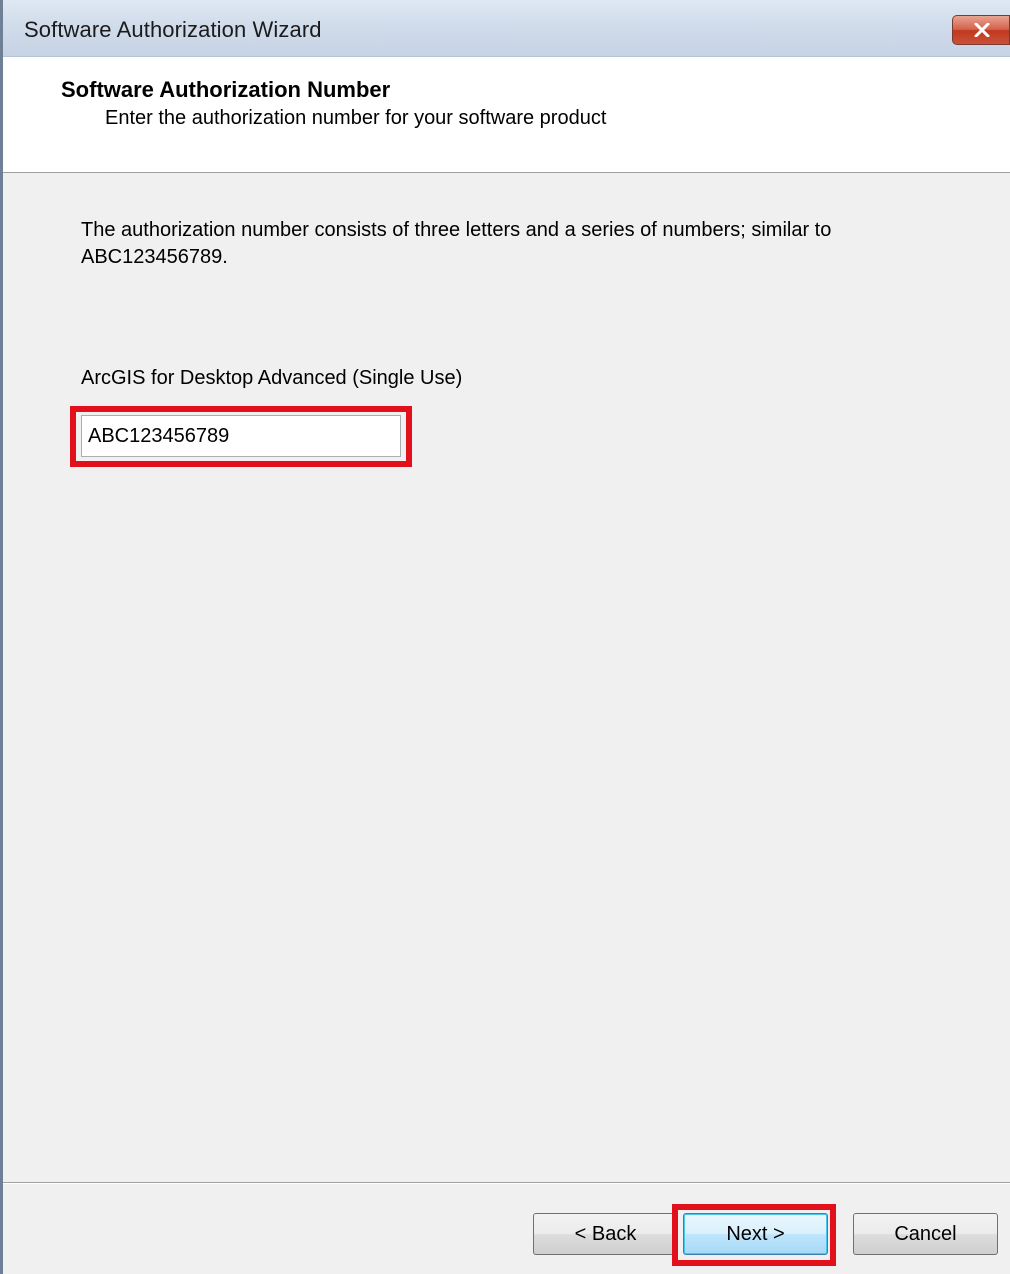 This screenshot has width=1010, height=1274. Describe the element at coordinates (925, 1234) in the screenshot. I see `cancel-button: Cancel` at that location.